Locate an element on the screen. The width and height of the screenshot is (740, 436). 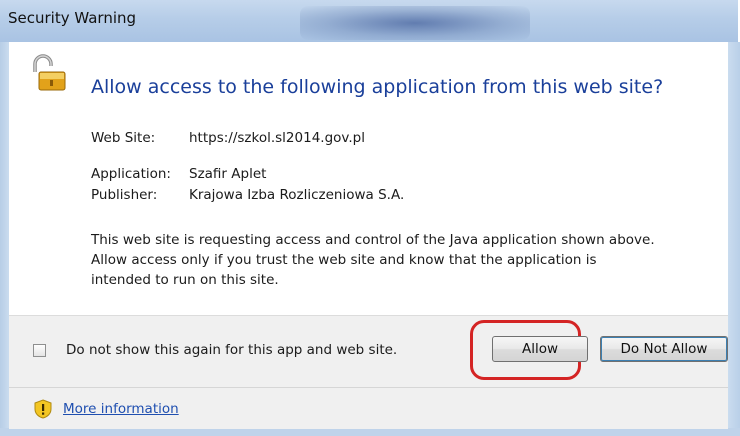
do-not-allow-label: Do Not Allow is located at coordinates (664, 349).